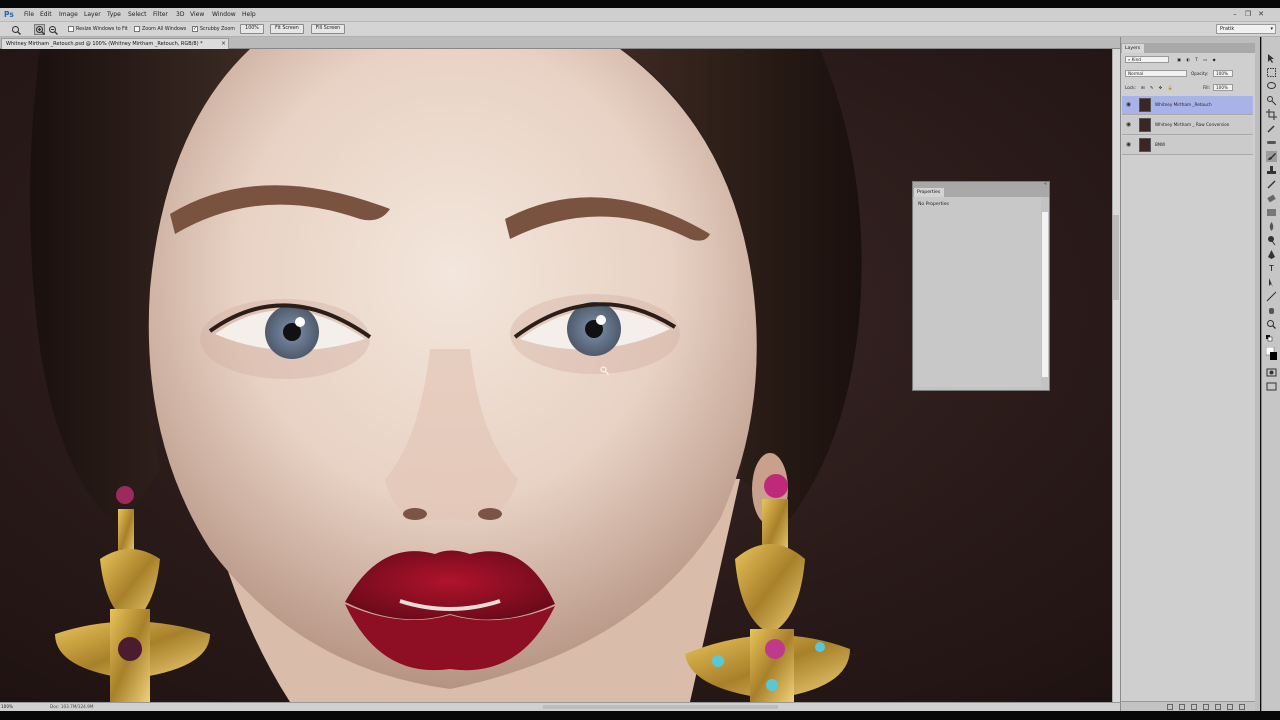 The height and width of the screenshot is (720, 1280). Describe the element at coordinates (1271, 212) in the screenshot. I see `gradient-tool-icon` at that location.